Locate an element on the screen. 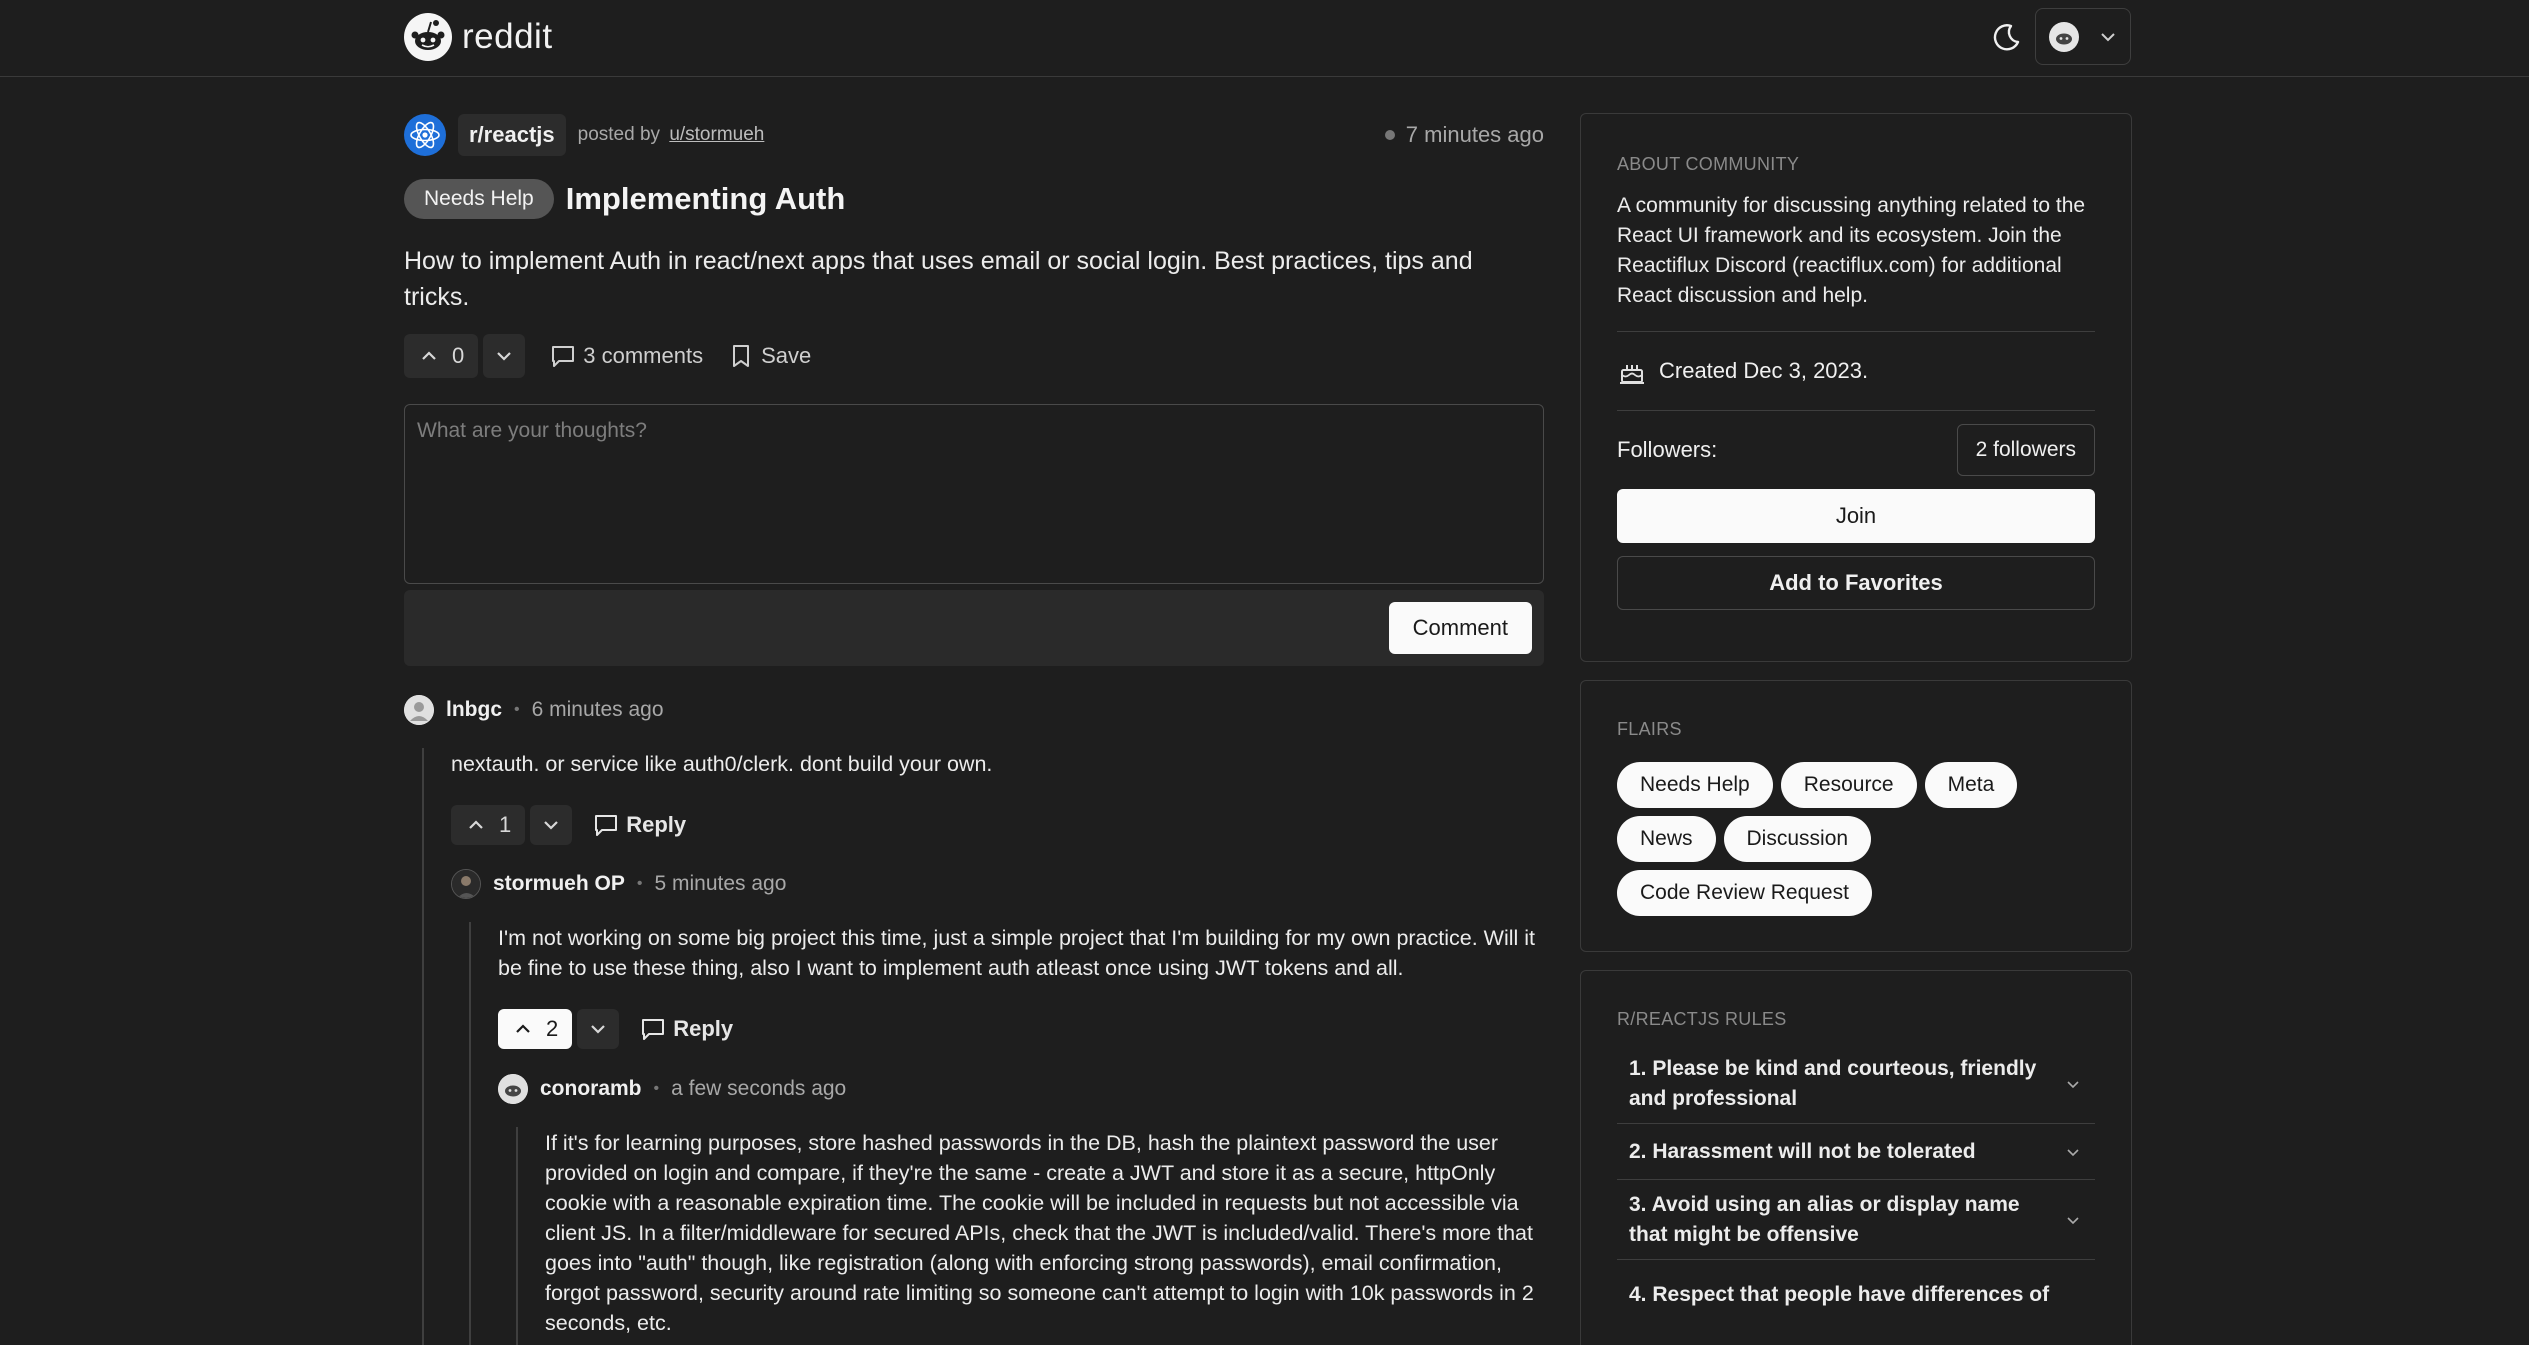 This screenshot has width=2529, height=1345. post-flair-badge: Needs Help is located at coordinates (479, 199).